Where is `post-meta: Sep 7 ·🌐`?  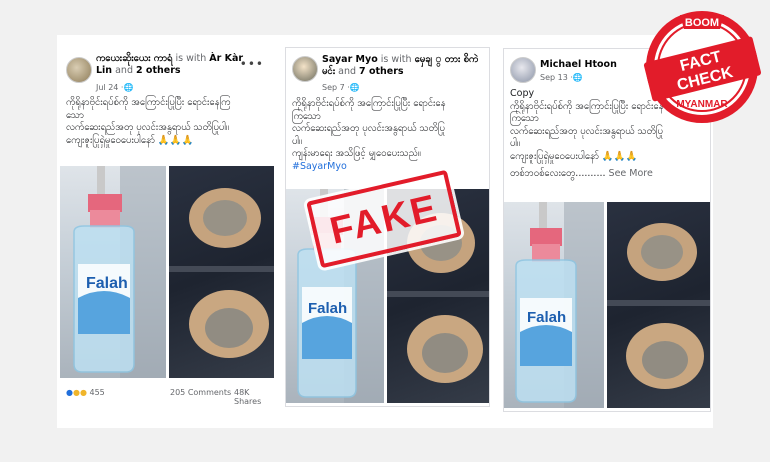
post-meta: Sep 7 ·🌐 is located at coordinates (341, 87).